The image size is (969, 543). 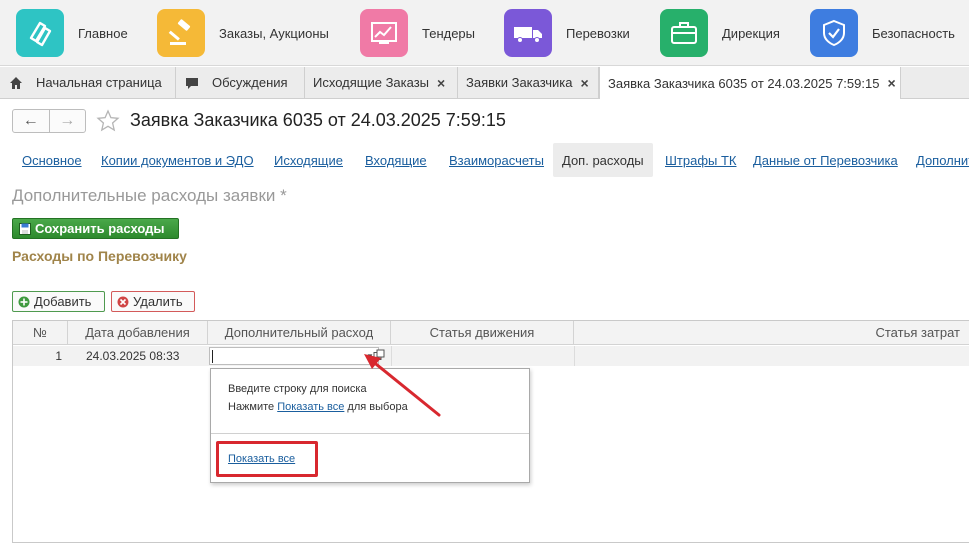 I want to click on annotation-arrow-icon, so click(x=402, y=385).